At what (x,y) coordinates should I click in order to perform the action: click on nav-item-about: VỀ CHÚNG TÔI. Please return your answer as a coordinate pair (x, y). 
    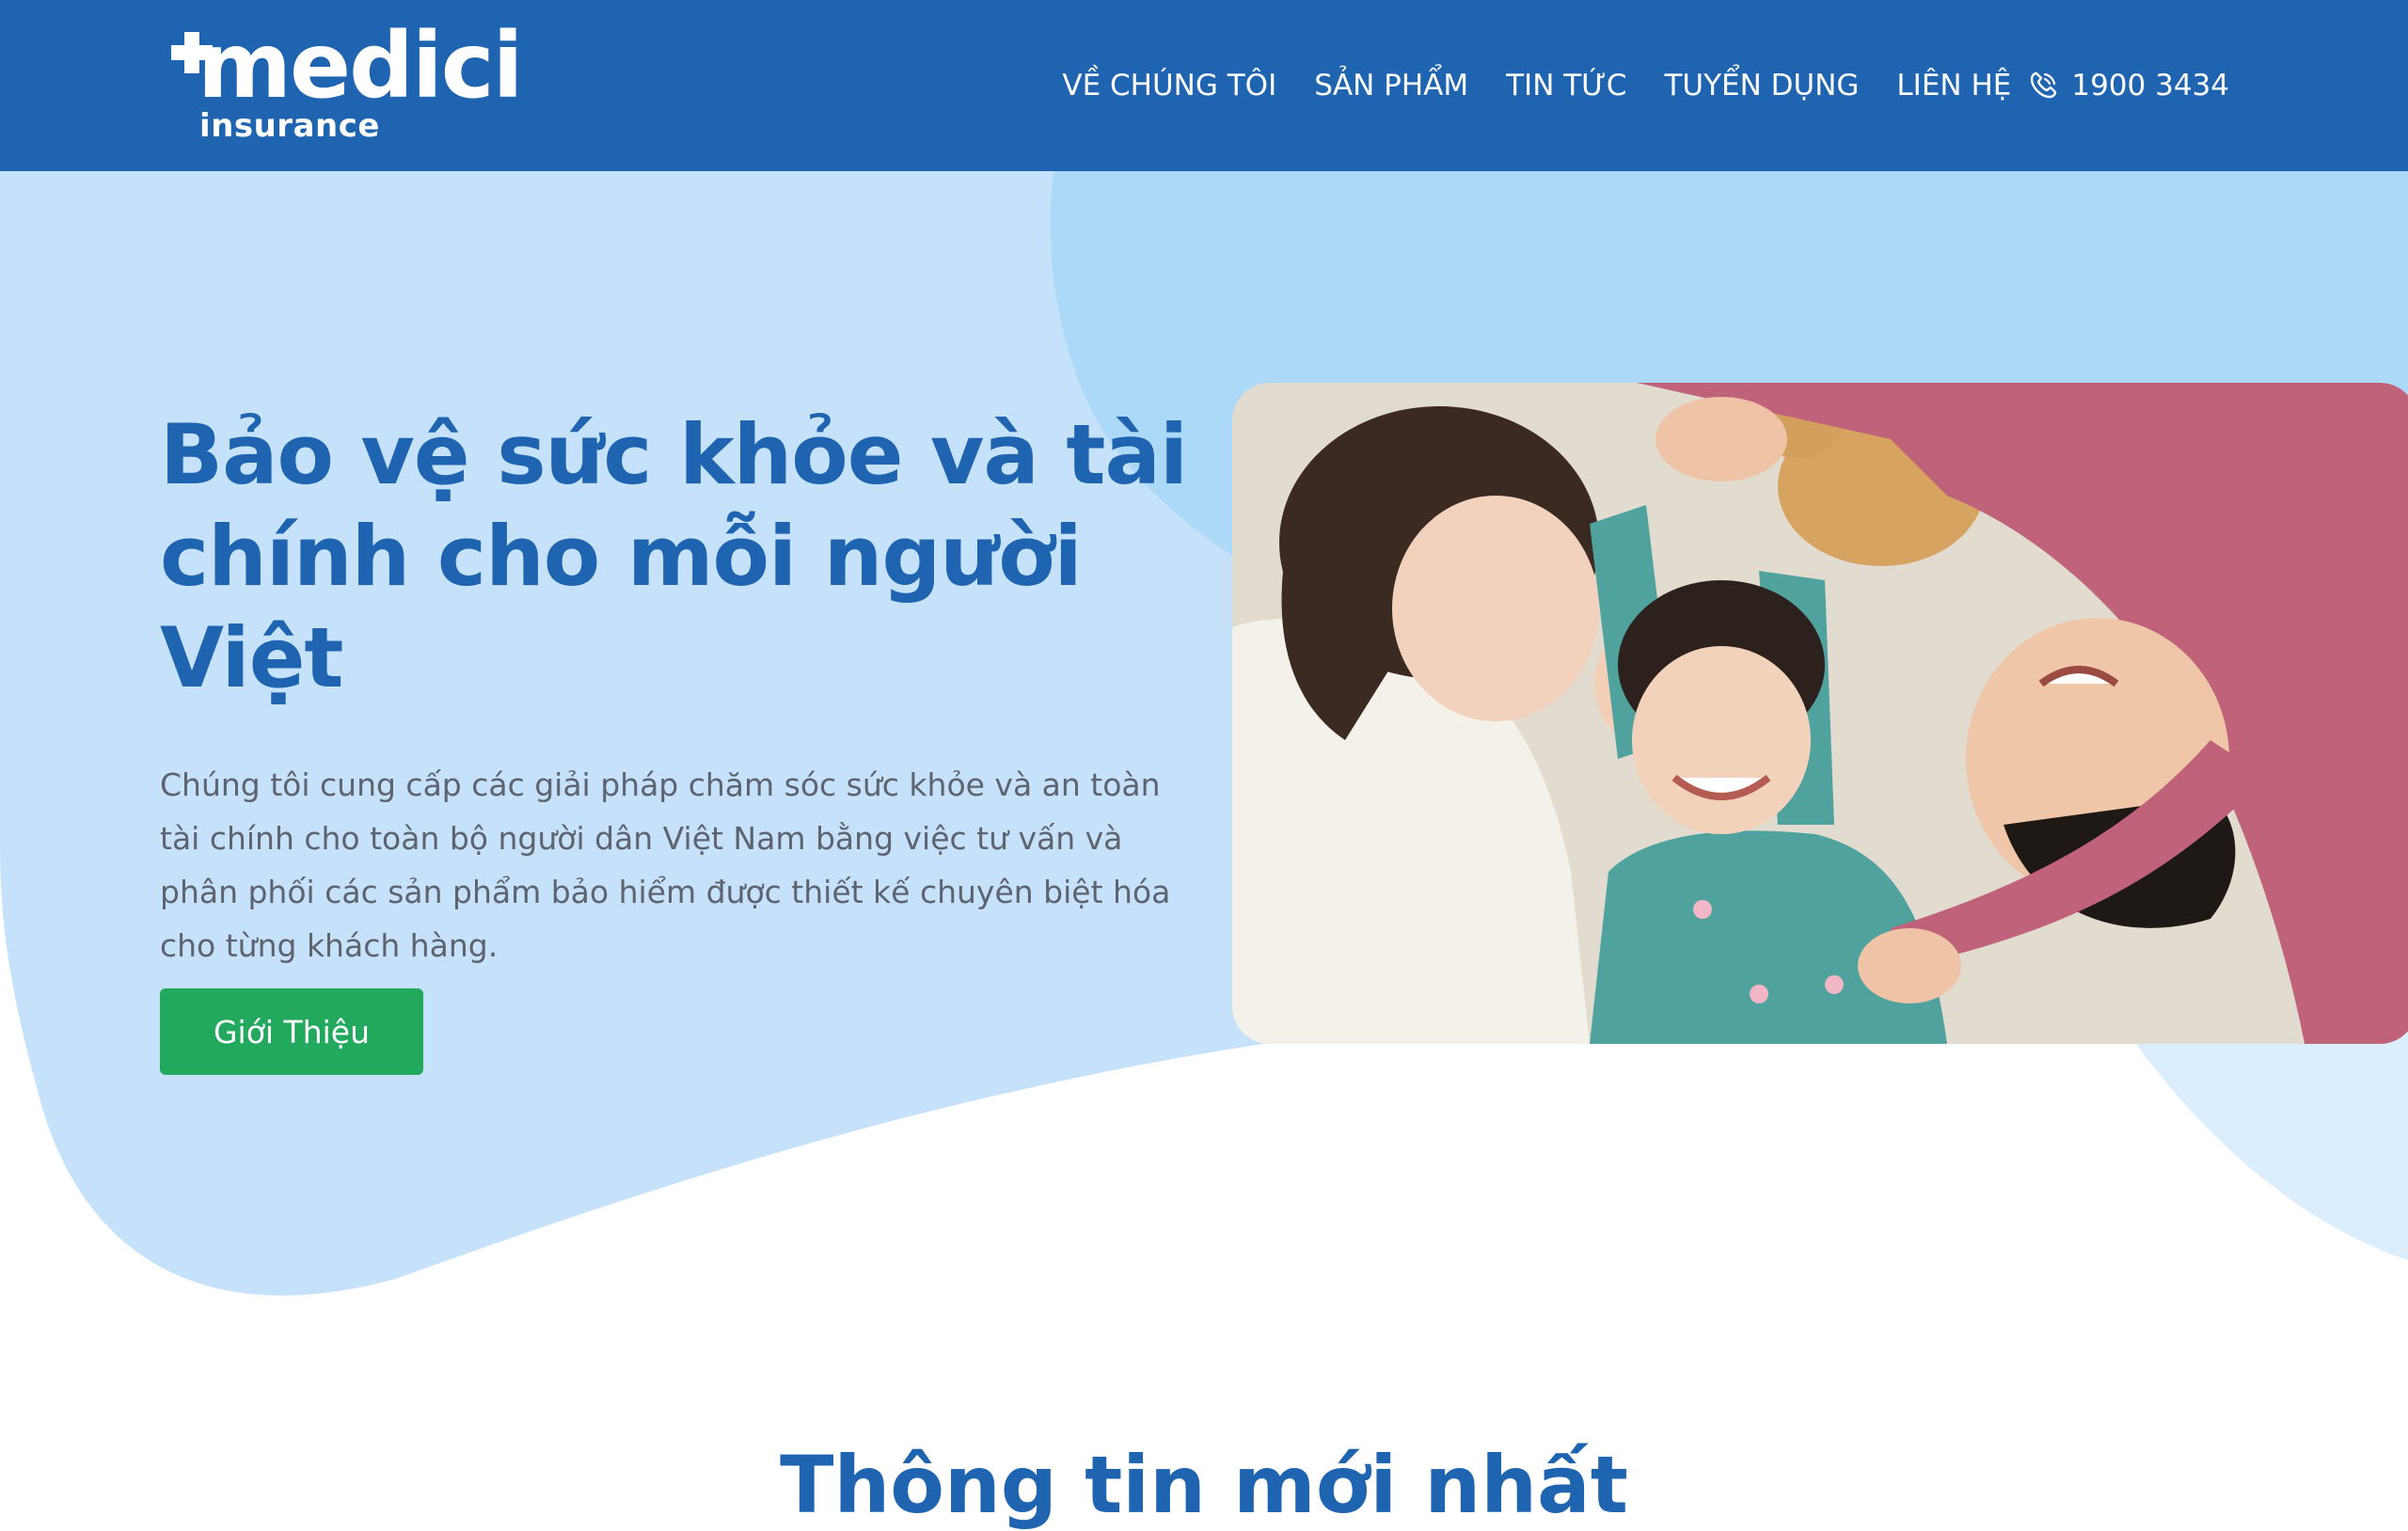
    Looking at the image, I should click on (1169, 86).